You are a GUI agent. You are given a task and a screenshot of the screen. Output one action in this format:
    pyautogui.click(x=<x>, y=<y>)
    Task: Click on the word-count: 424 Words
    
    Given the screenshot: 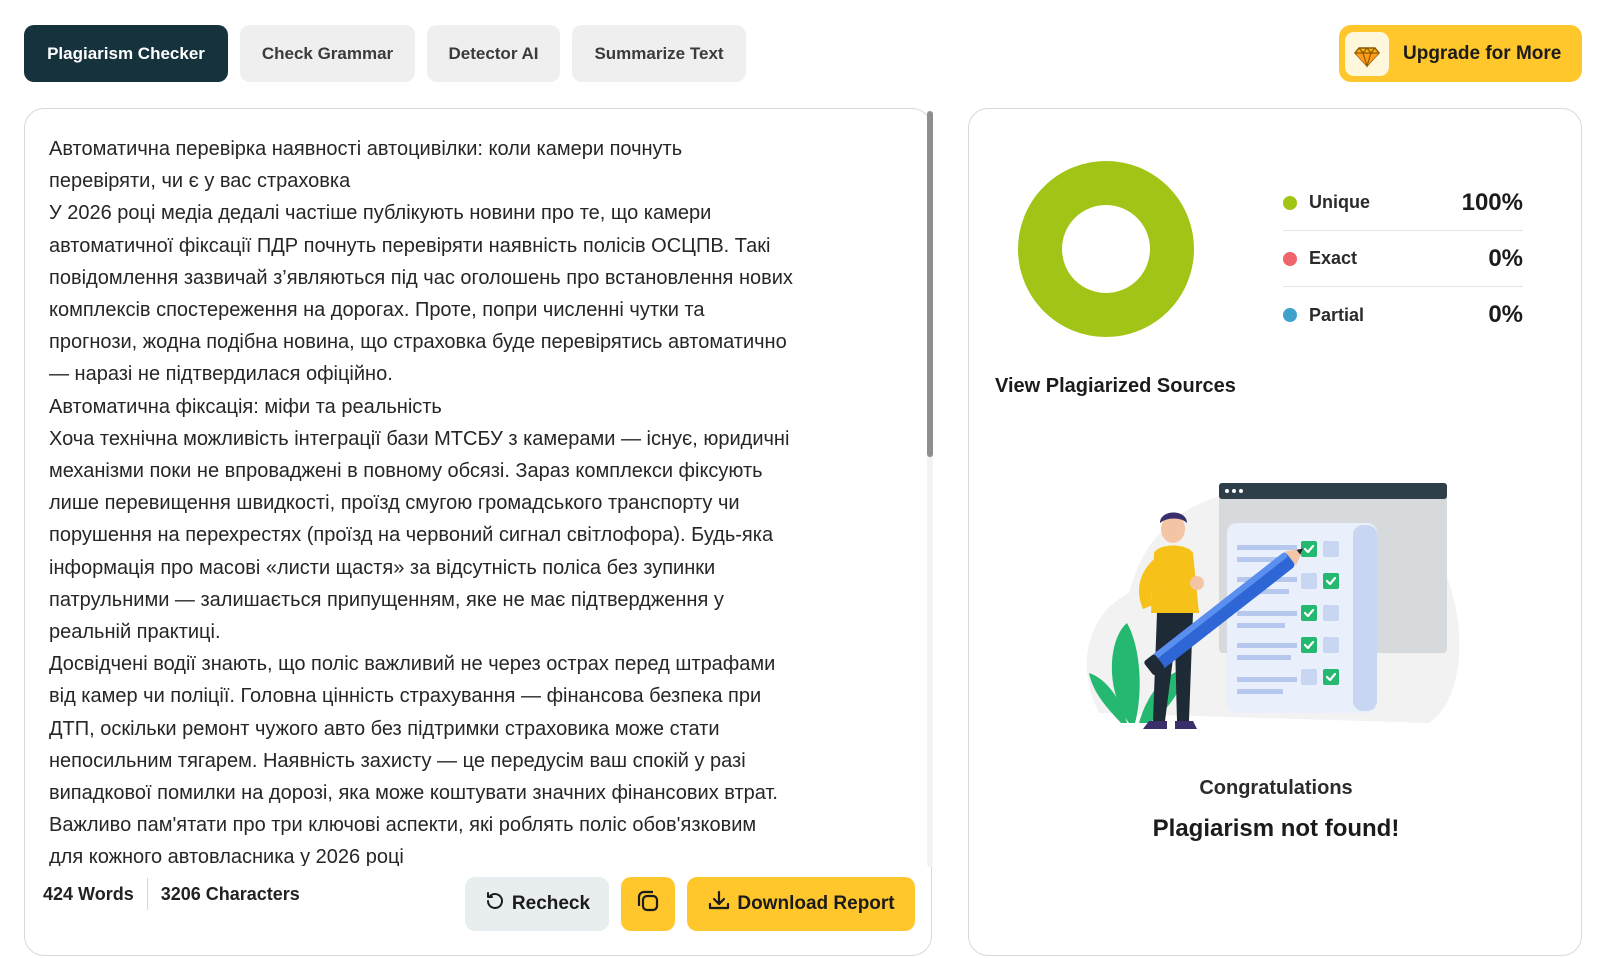 What is the action you would take?
    pyautogui.click(x=88, y=893)
    